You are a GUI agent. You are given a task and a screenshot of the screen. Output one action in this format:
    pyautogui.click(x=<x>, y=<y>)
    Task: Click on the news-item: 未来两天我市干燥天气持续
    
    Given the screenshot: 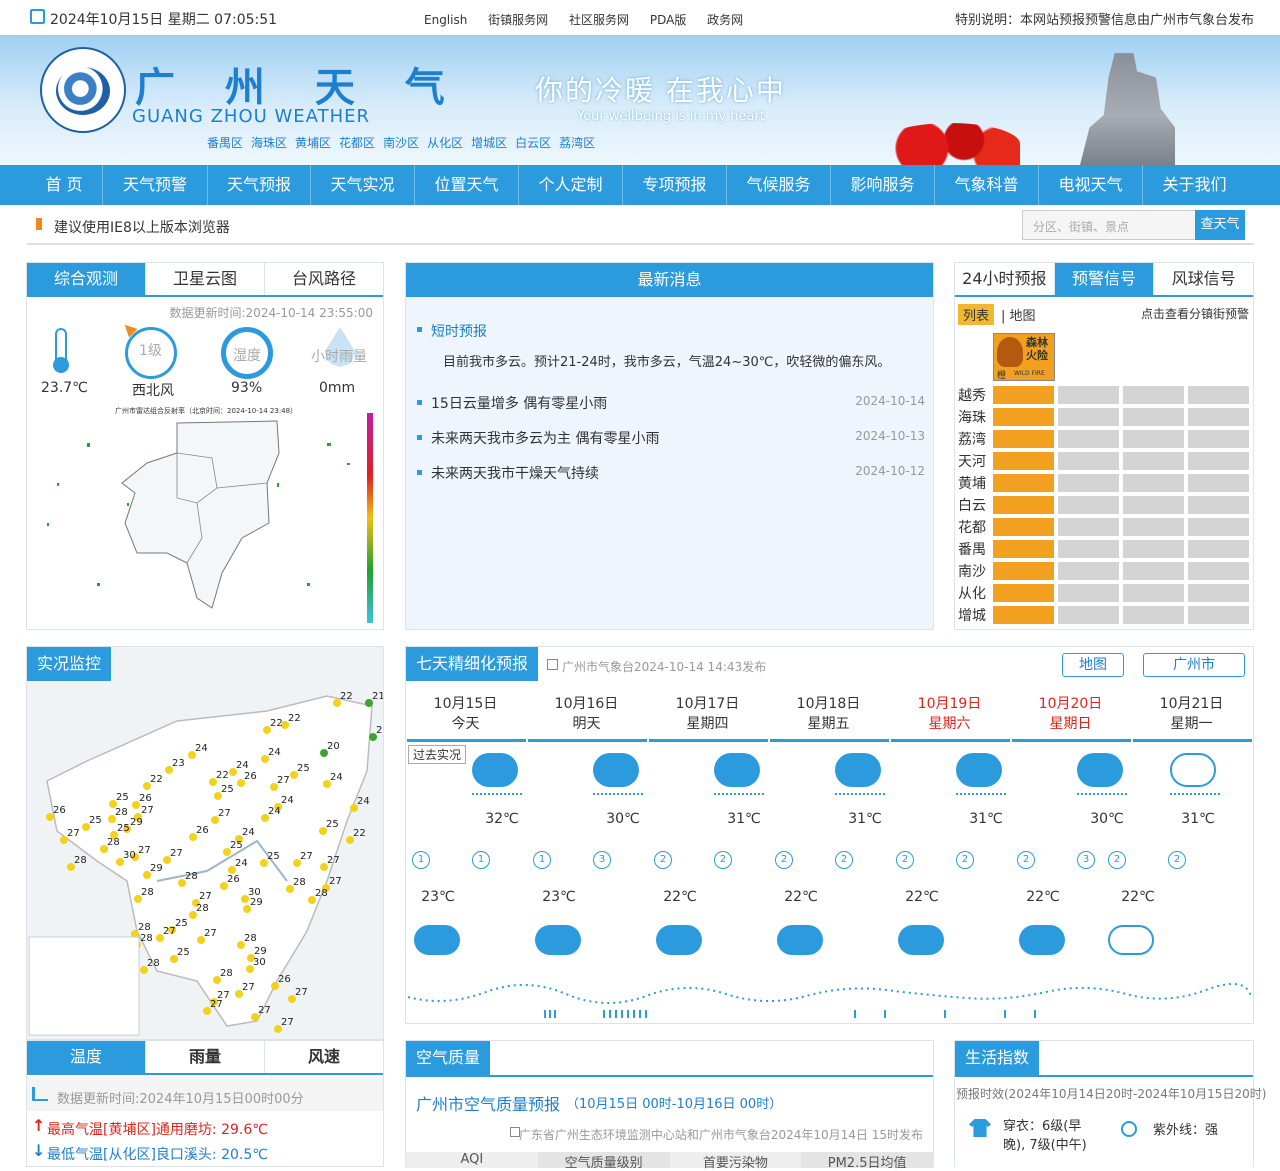 What is the action you would take?
    pyautogui.click(x=515, y=473)
    